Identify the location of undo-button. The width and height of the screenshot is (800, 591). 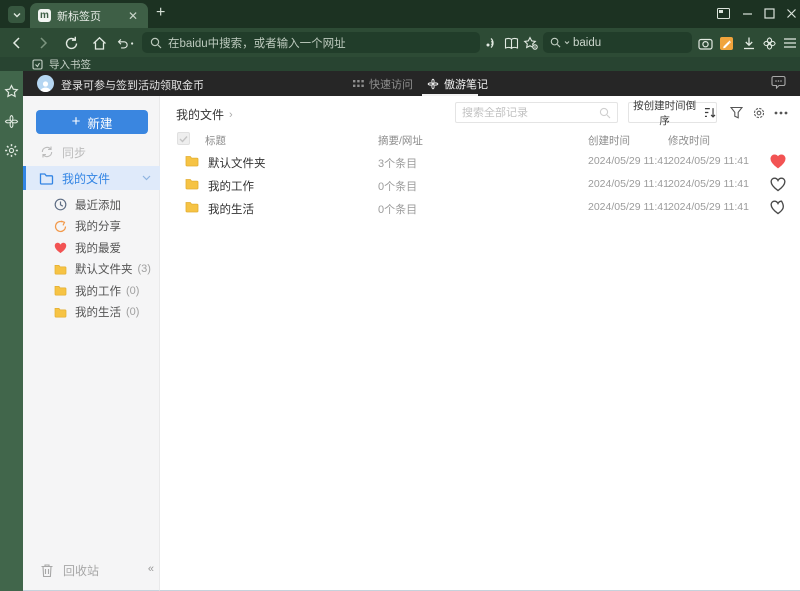
(125, 43).